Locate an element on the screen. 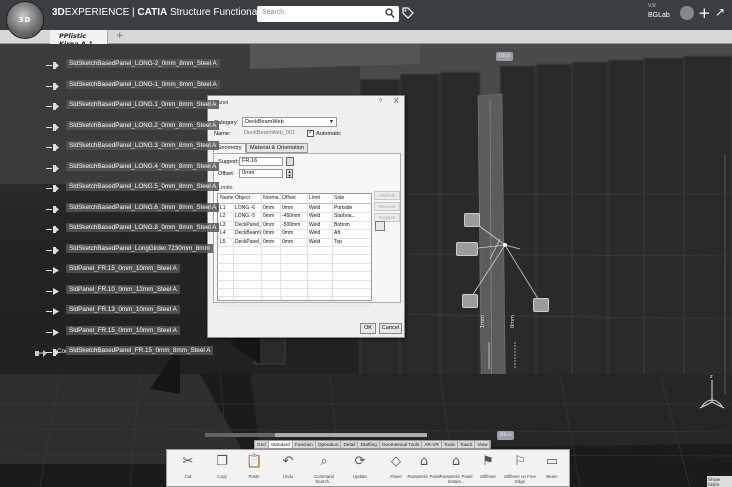 The height and width of the screenshot is (487, 732). search-icon is located at coordinates (390, 13).